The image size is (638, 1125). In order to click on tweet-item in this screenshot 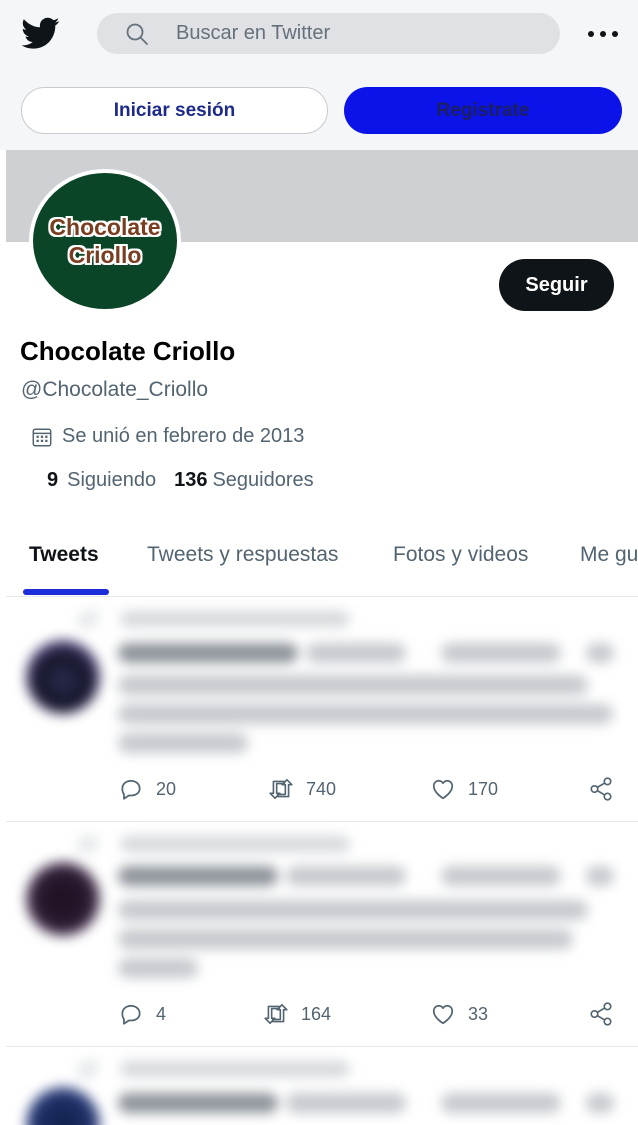, I will do `click(322, 1086)`.